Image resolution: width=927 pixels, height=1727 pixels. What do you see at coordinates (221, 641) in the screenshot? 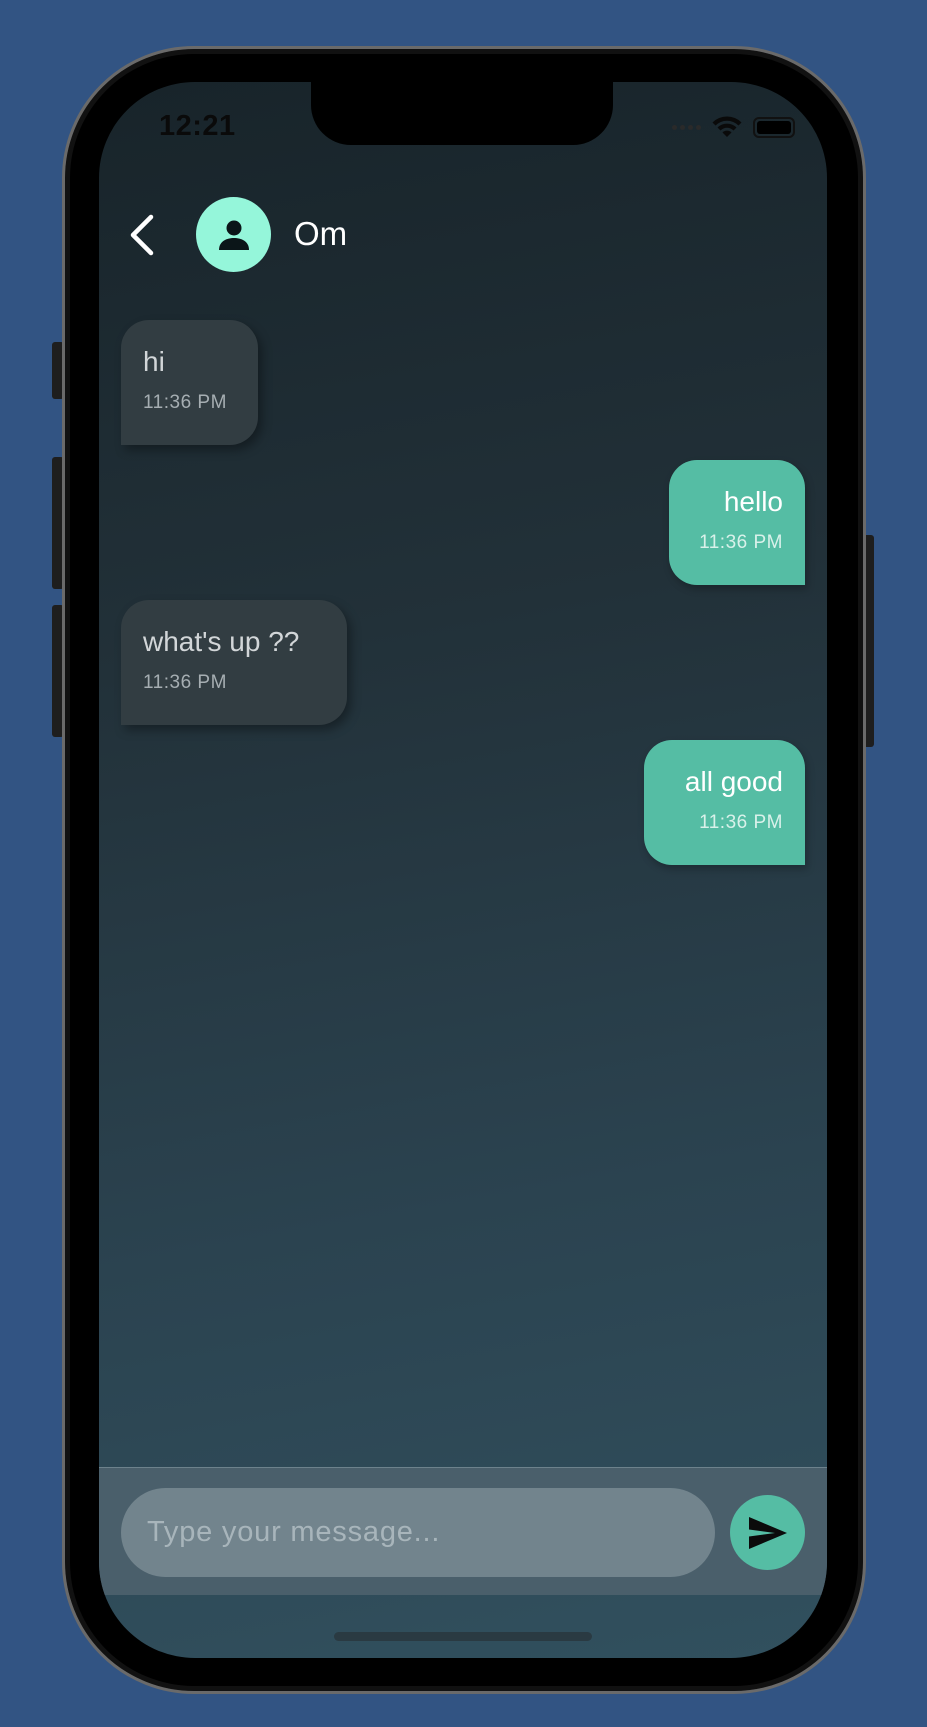
I see `message-text: what's up ??` at bounding box center [221, 641].